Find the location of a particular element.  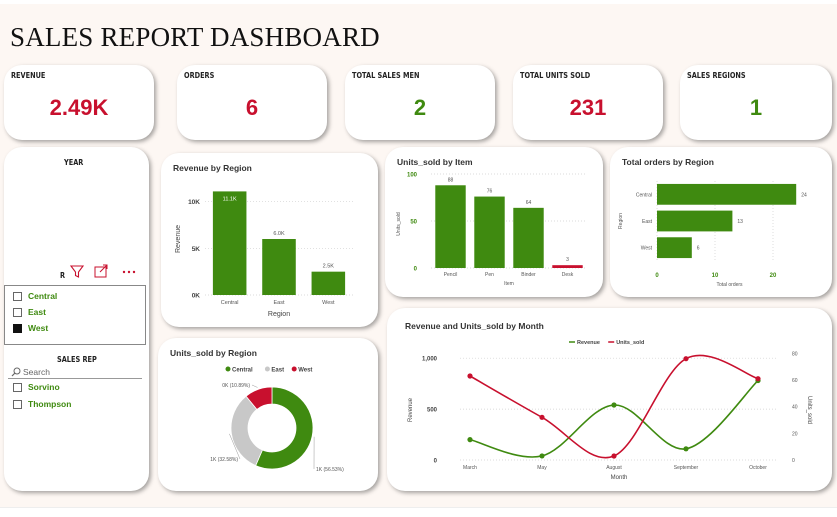

option-label: Thompson is located at coordinates (50, 404).